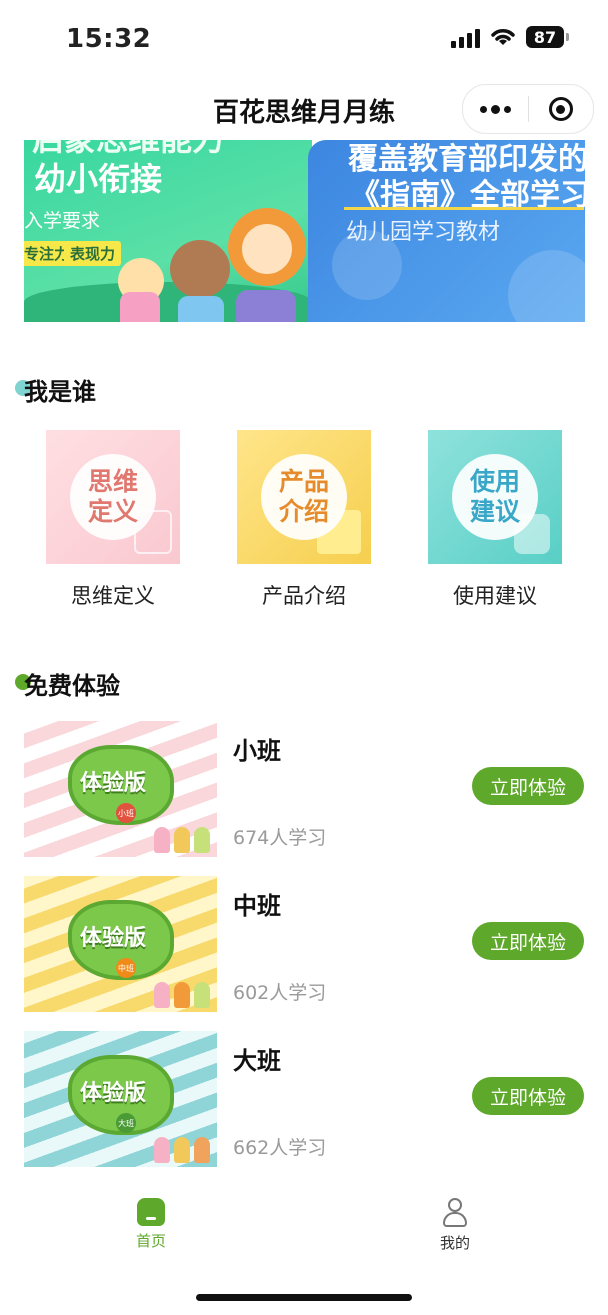 This screenshot has height=1315, width=608. I want to click on course-name: 中班, so click(257, 906).